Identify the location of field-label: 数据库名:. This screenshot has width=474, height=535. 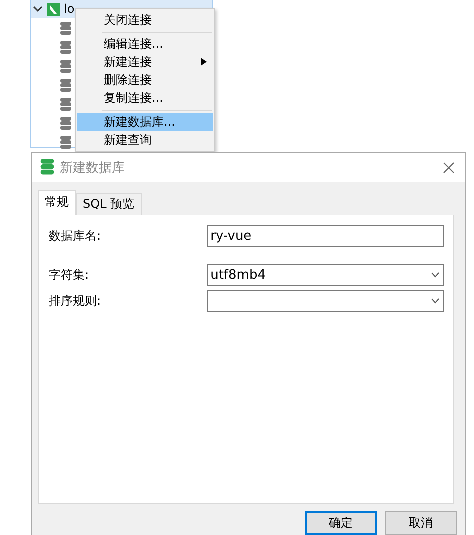
(75, 236).